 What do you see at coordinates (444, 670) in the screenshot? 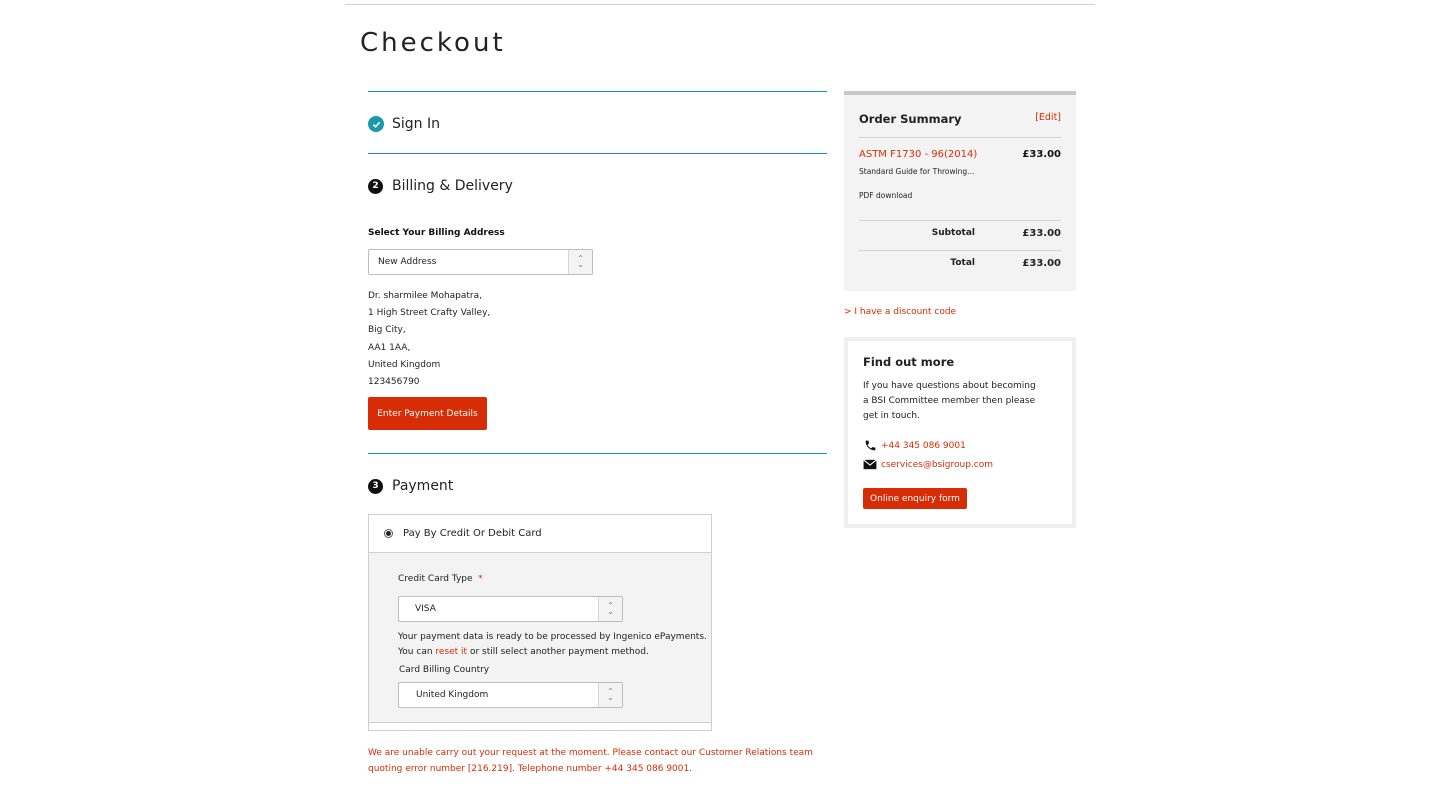
I see `card-billing-country-label: Card Billing Country` at bounding box center [444, 670].